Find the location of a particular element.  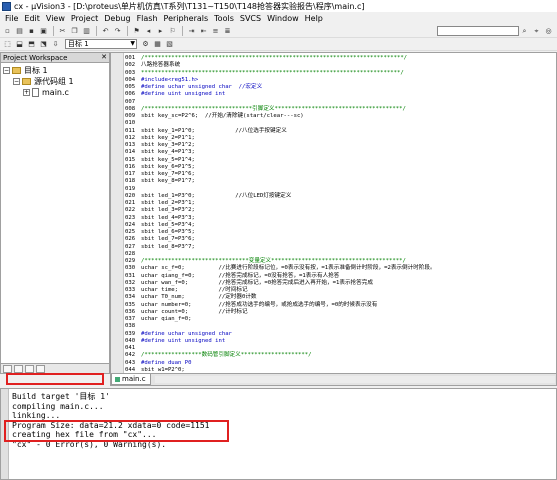

menu-tools: Tools is located at coordinates (224, 18).